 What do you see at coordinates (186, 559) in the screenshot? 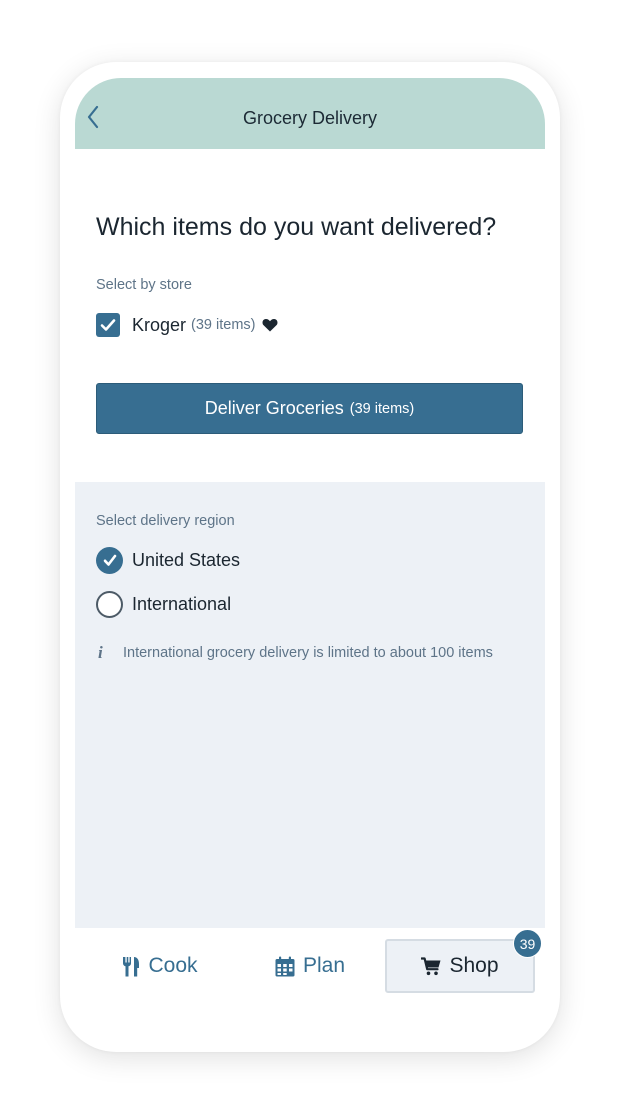
I see `region-option-label: United States` at bounding box center [186, 559].